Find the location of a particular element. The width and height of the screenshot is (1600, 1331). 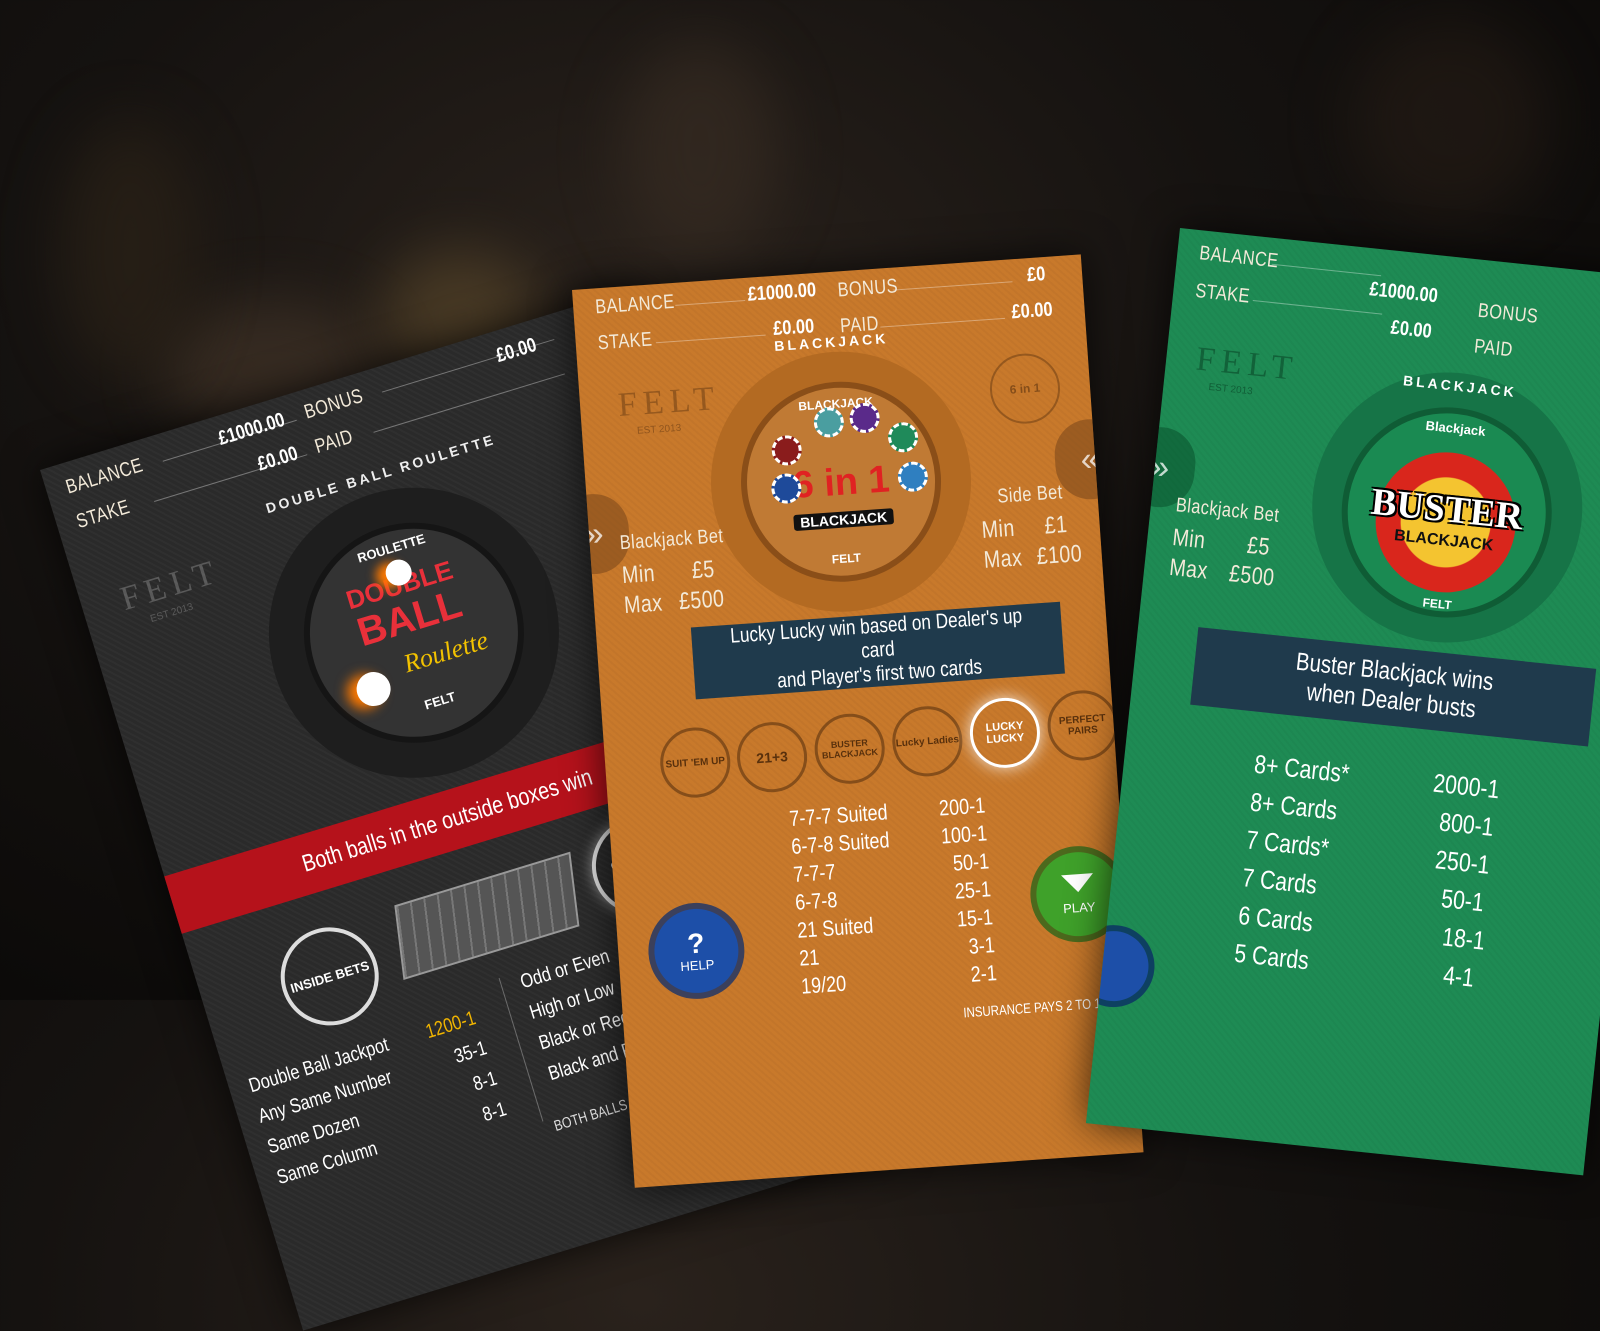

help-label: HELP is located at coordinates (697, 965).